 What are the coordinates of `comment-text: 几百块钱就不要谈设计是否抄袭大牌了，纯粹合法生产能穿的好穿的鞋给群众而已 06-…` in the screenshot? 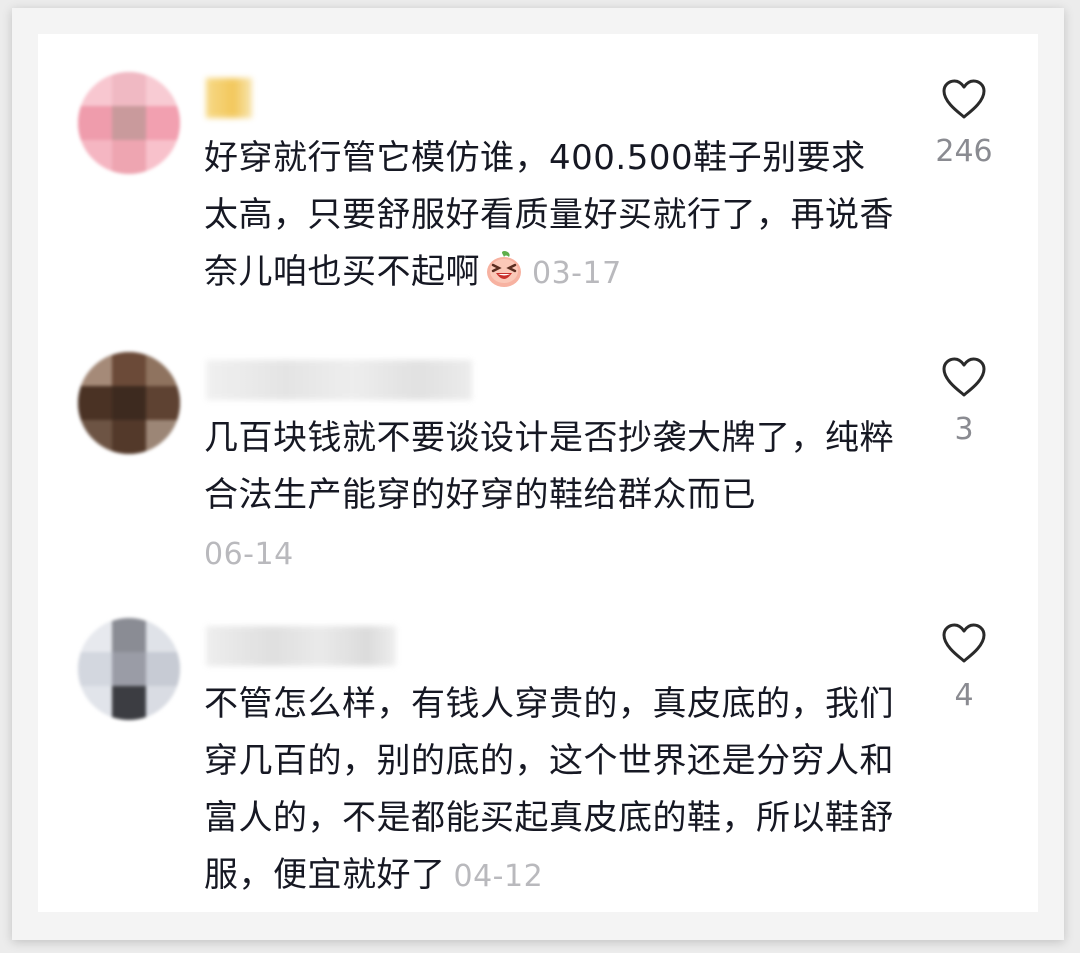 It's located at (549, 496).